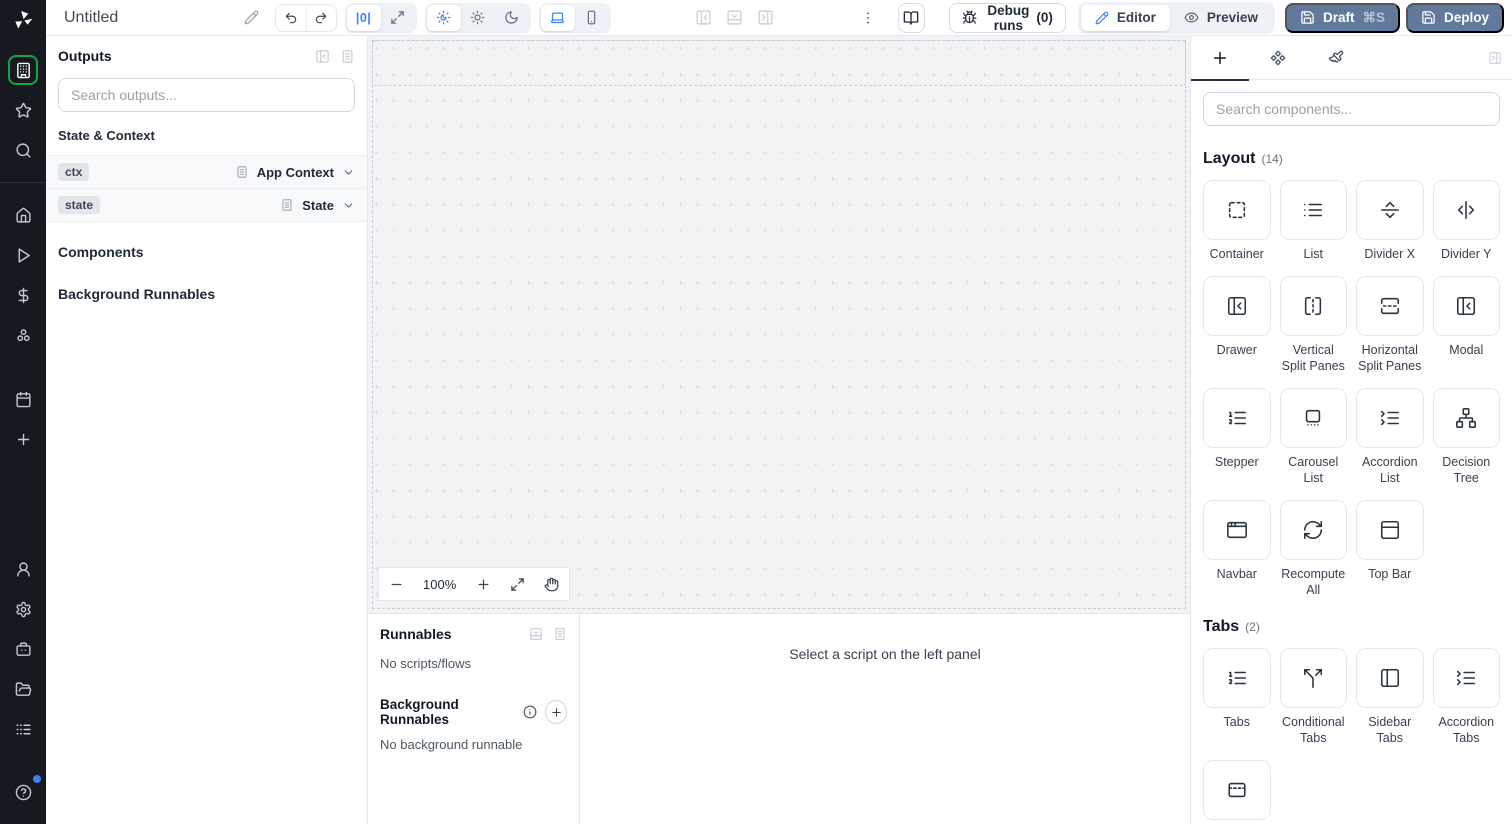  What do you see at coordinates (478, 18) in the screenshot?
I see `theme-light-button` at bounding box center [478, 18].